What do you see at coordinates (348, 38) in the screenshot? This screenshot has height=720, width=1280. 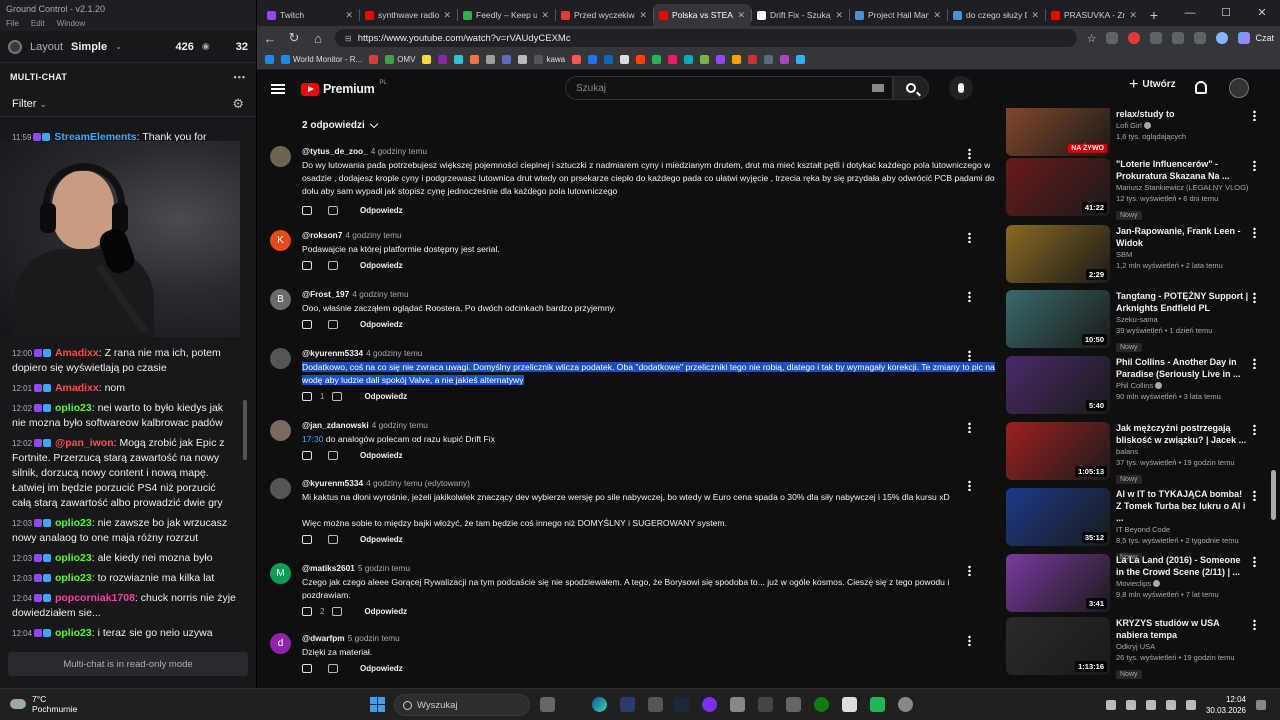 I see `site-info-icon: ⊟` at bounding box center [348, 38].